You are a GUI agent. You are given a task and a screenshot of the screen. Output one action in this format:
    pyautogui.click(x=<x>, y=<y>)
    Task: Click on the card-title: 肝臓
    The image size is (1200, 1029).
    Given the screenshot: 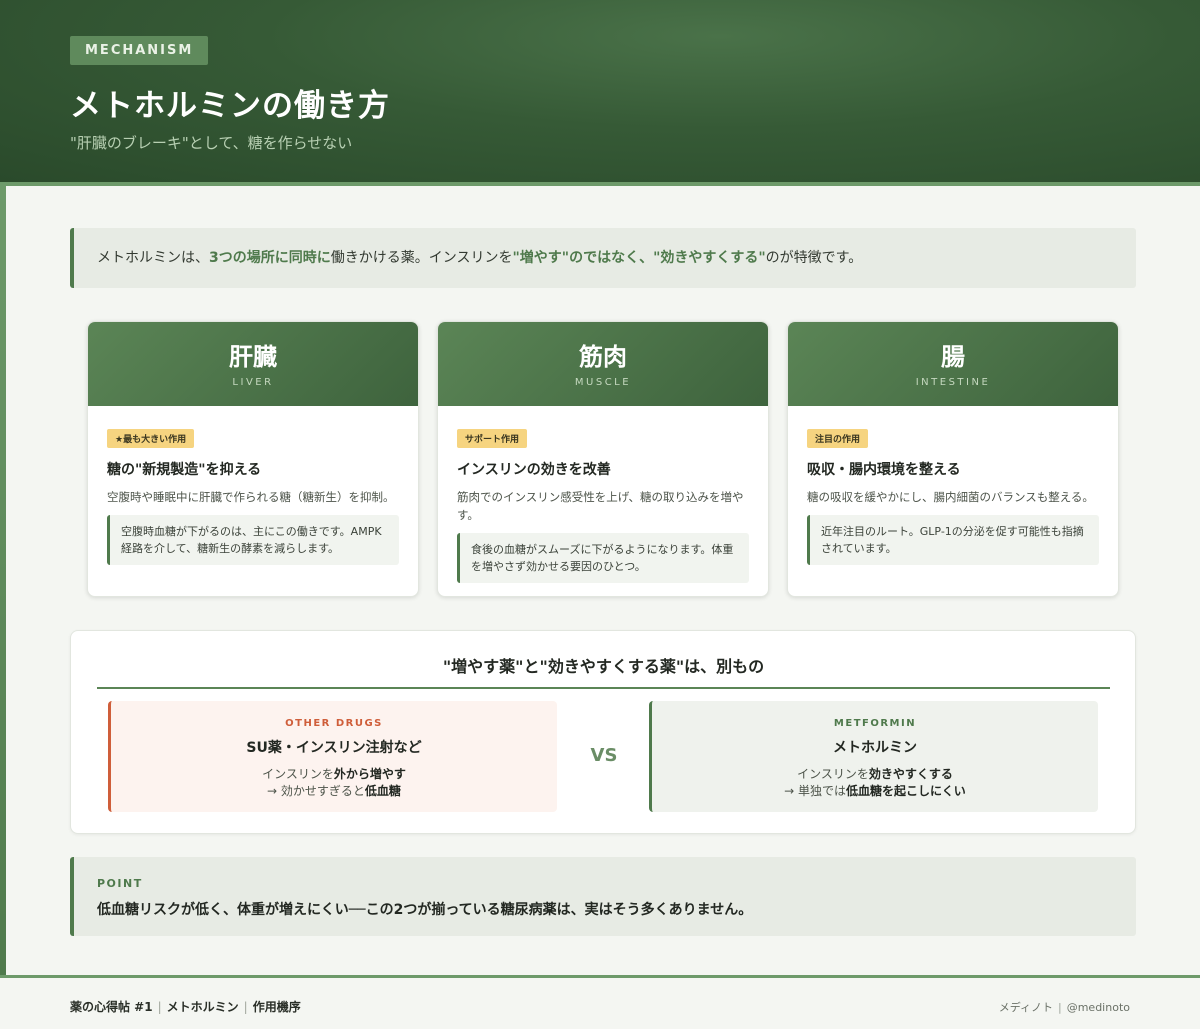 What is the action you would take?
    pyautogui.click(x=253, y=357)
    